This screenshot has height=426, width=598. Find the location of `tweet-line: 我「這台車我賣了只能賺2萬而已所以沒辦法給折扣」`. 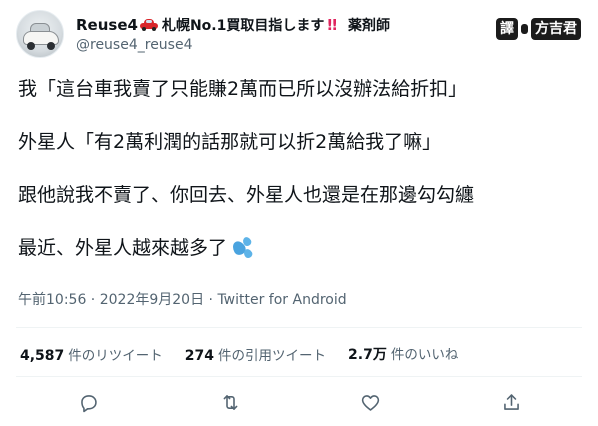

tweet-line: 我「這台車我賣了只能賺2萬而已所以沒辦法給折扣」 is located at coordinates (243, 89).